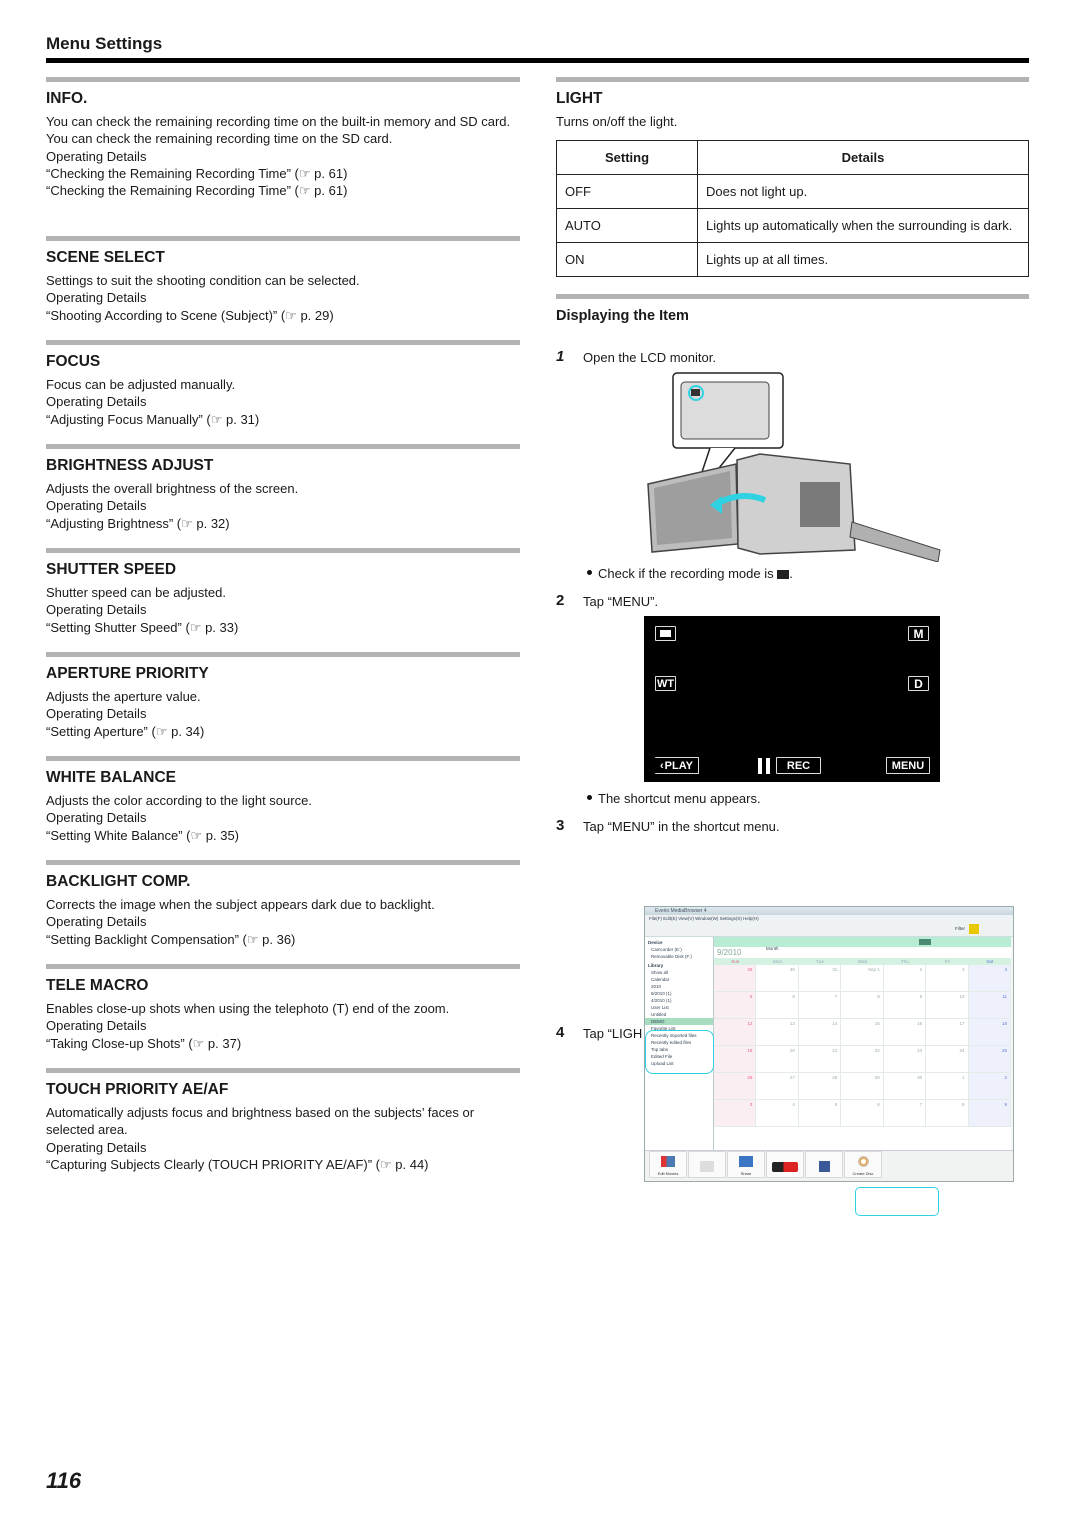 The height and width of the screenshot is (1527, 1080). What do you see at coordinates (679, 1007) in the screenshot?
I see `sidebar-item: User List` at bounding box center [679, 1007].